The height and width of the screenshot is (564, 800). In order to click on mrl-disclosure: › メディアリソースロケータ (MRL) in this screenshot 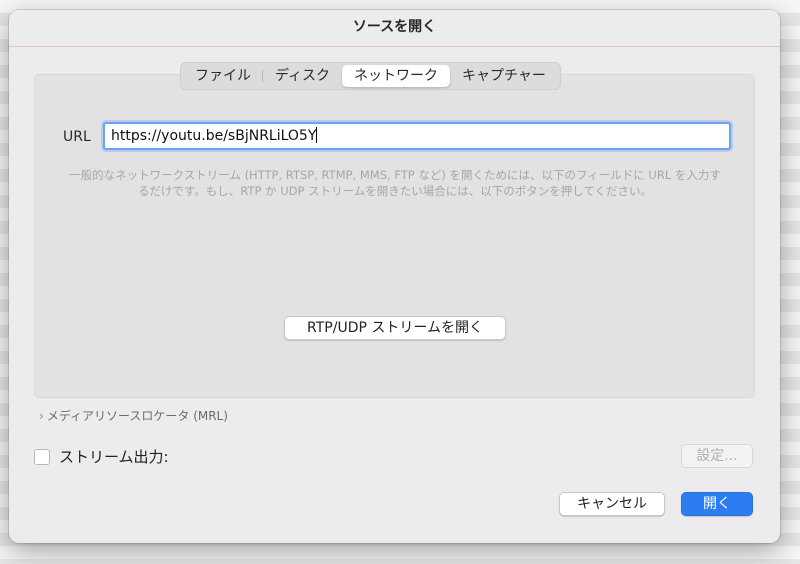, I will do `click(133, 415)`.